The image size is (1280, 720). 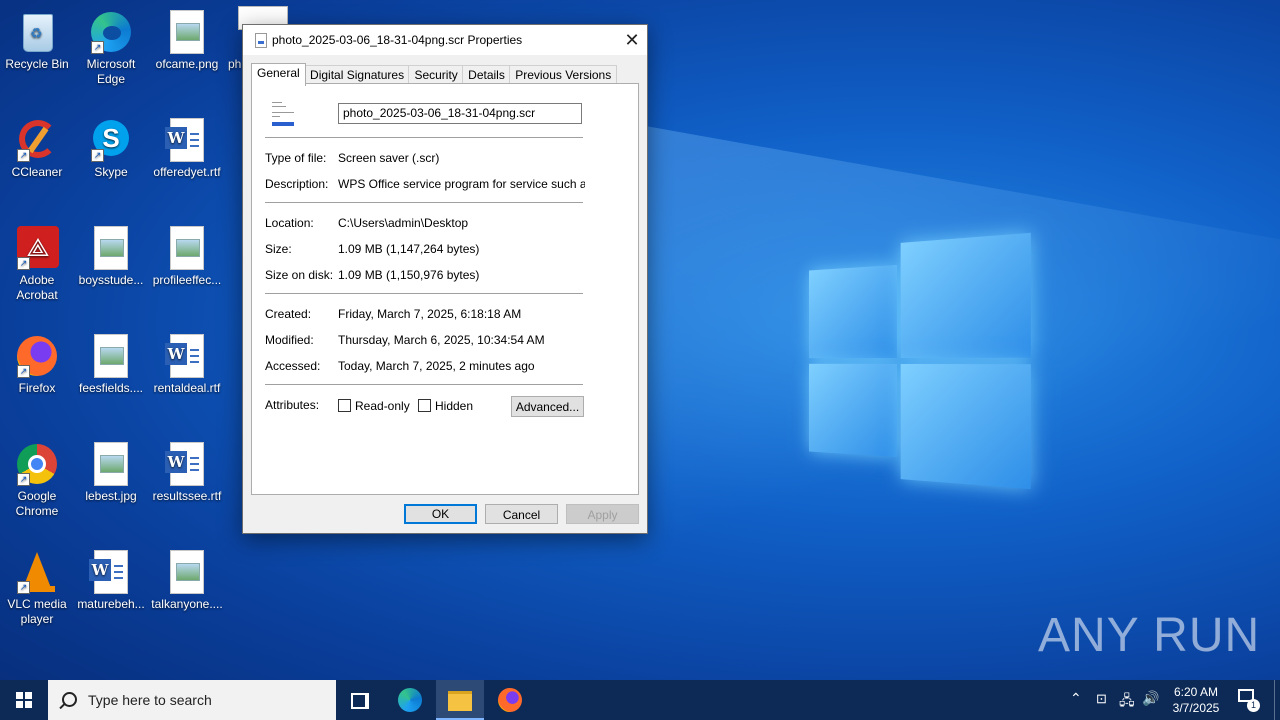 What do you see at coordinates (436, 366) in the screenshot?
I see `accessed-value: Today, March 7, 2025, 2 minutes ago` at bounding box center [436, 366].